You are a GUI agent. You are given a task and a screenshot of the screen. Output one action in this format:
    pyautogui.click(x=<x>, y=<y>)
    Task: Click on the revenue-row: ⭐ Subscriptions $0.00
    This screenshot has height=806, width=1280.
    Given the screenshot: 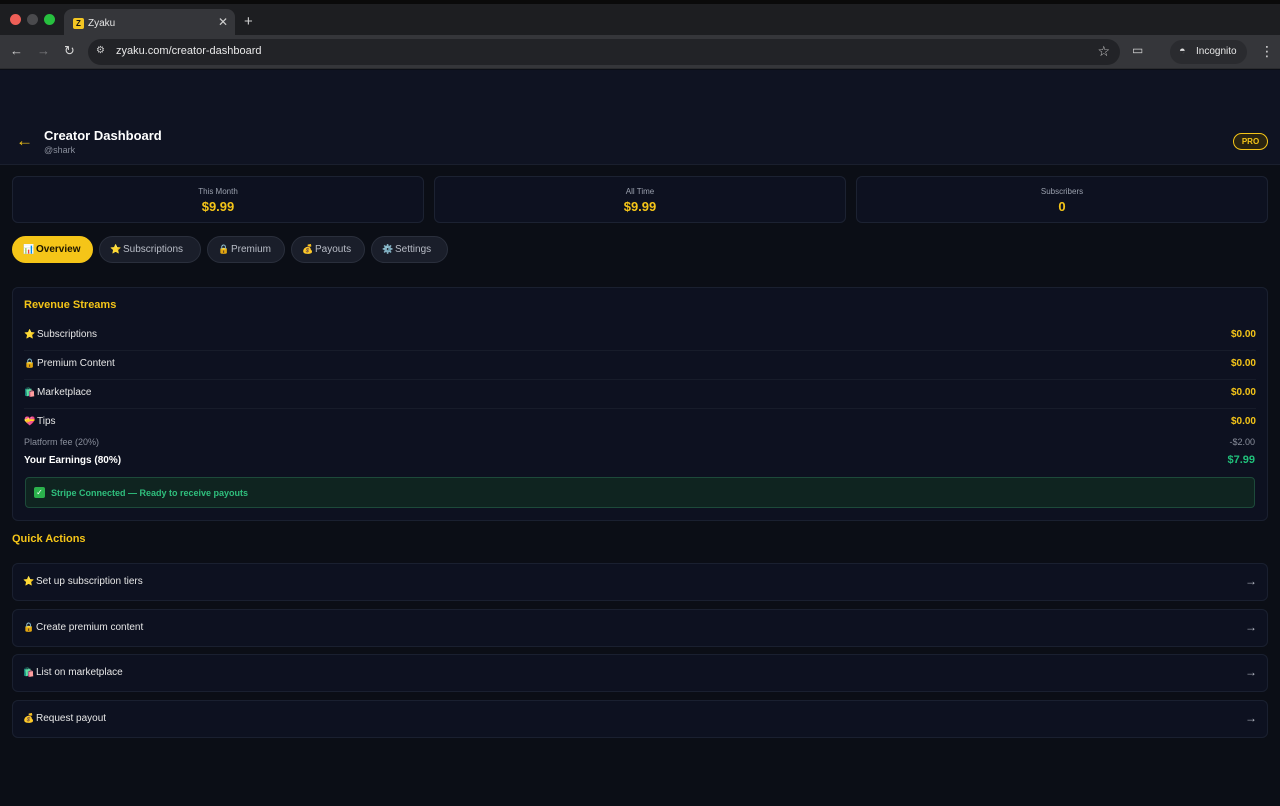 What is the action you would take?
    pyautogui.click(x=640, y=336)
    